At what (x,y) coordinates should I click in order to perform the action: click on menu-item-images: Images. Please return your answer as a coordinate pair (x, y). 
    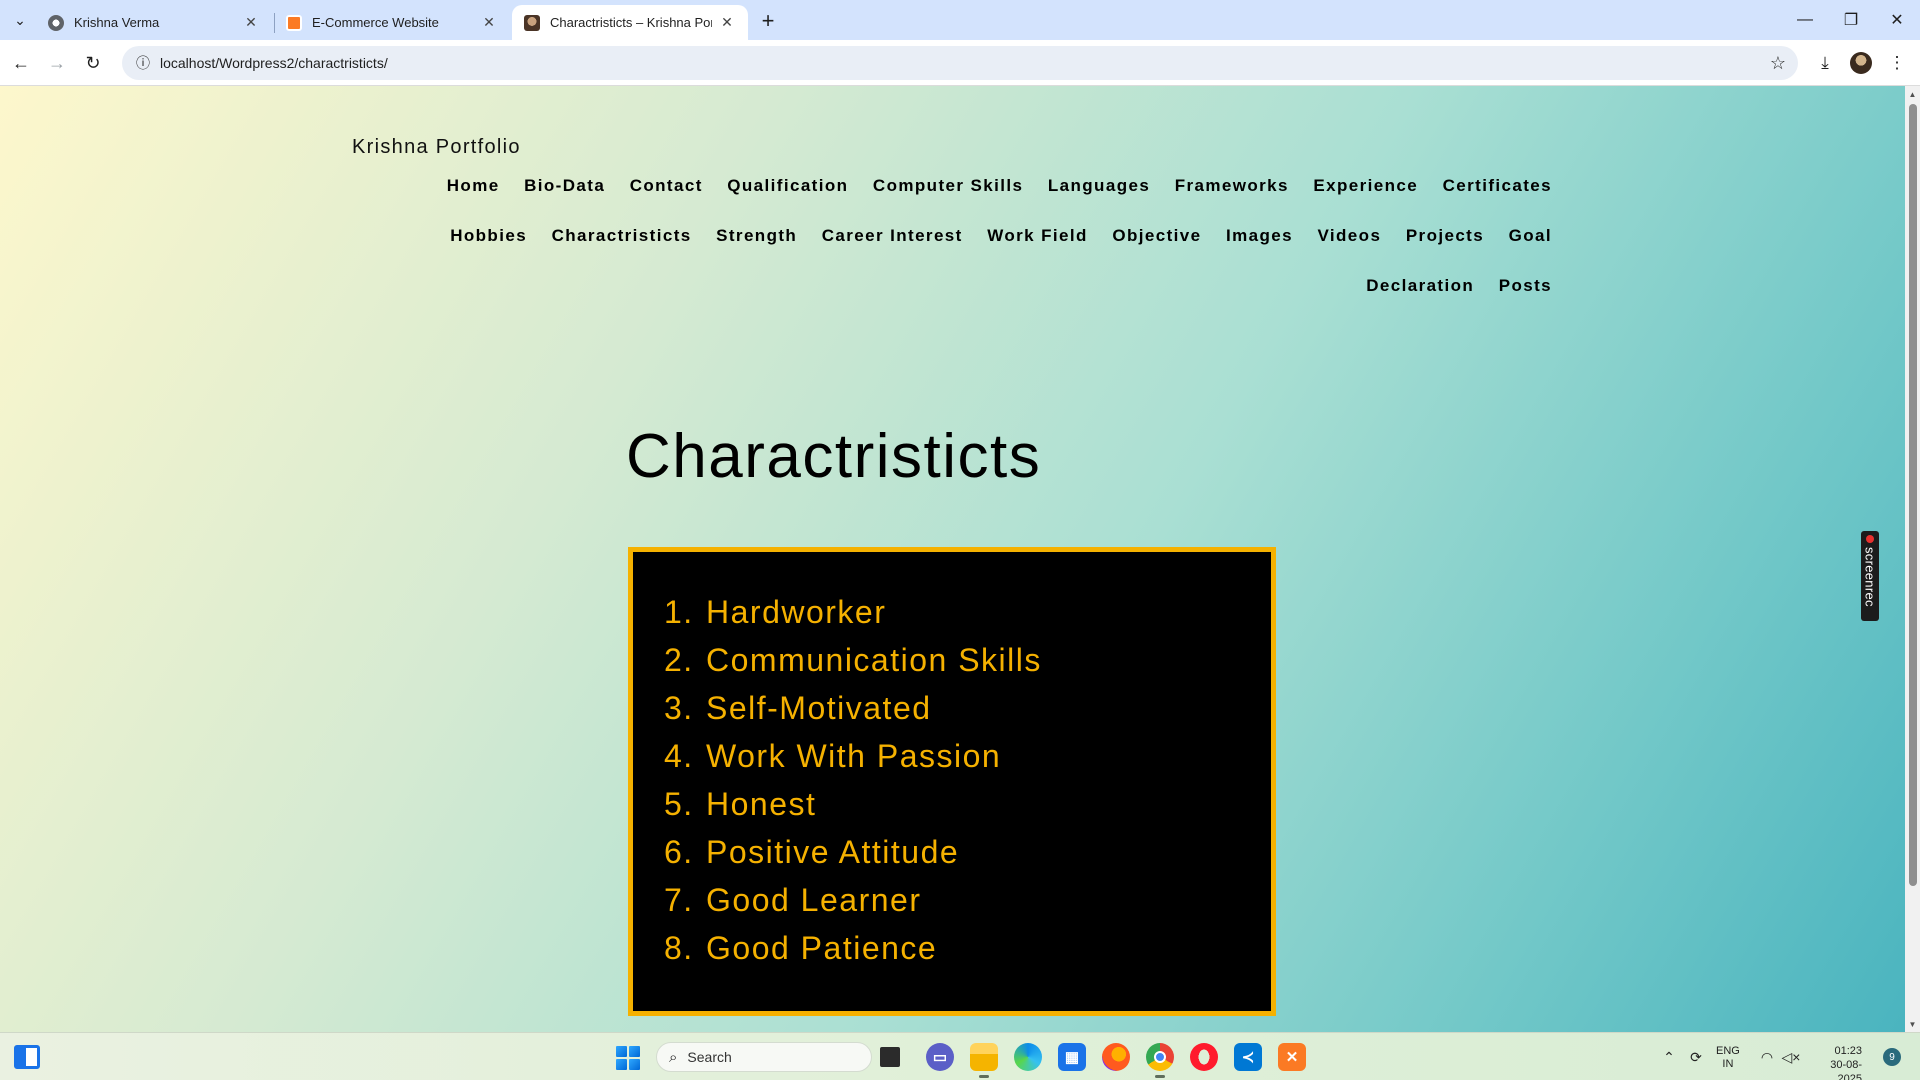
    Looking at the image, I should click on (1259, 236).